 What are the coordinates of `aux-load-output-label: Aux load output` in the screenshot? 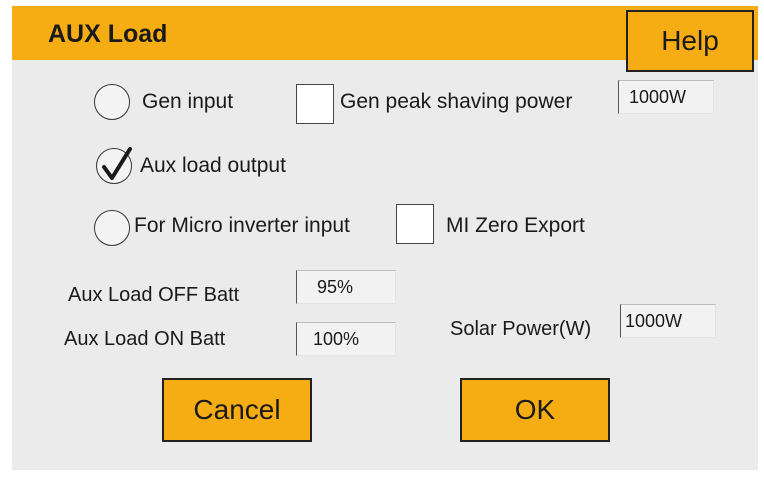 It's located at (213, 165).